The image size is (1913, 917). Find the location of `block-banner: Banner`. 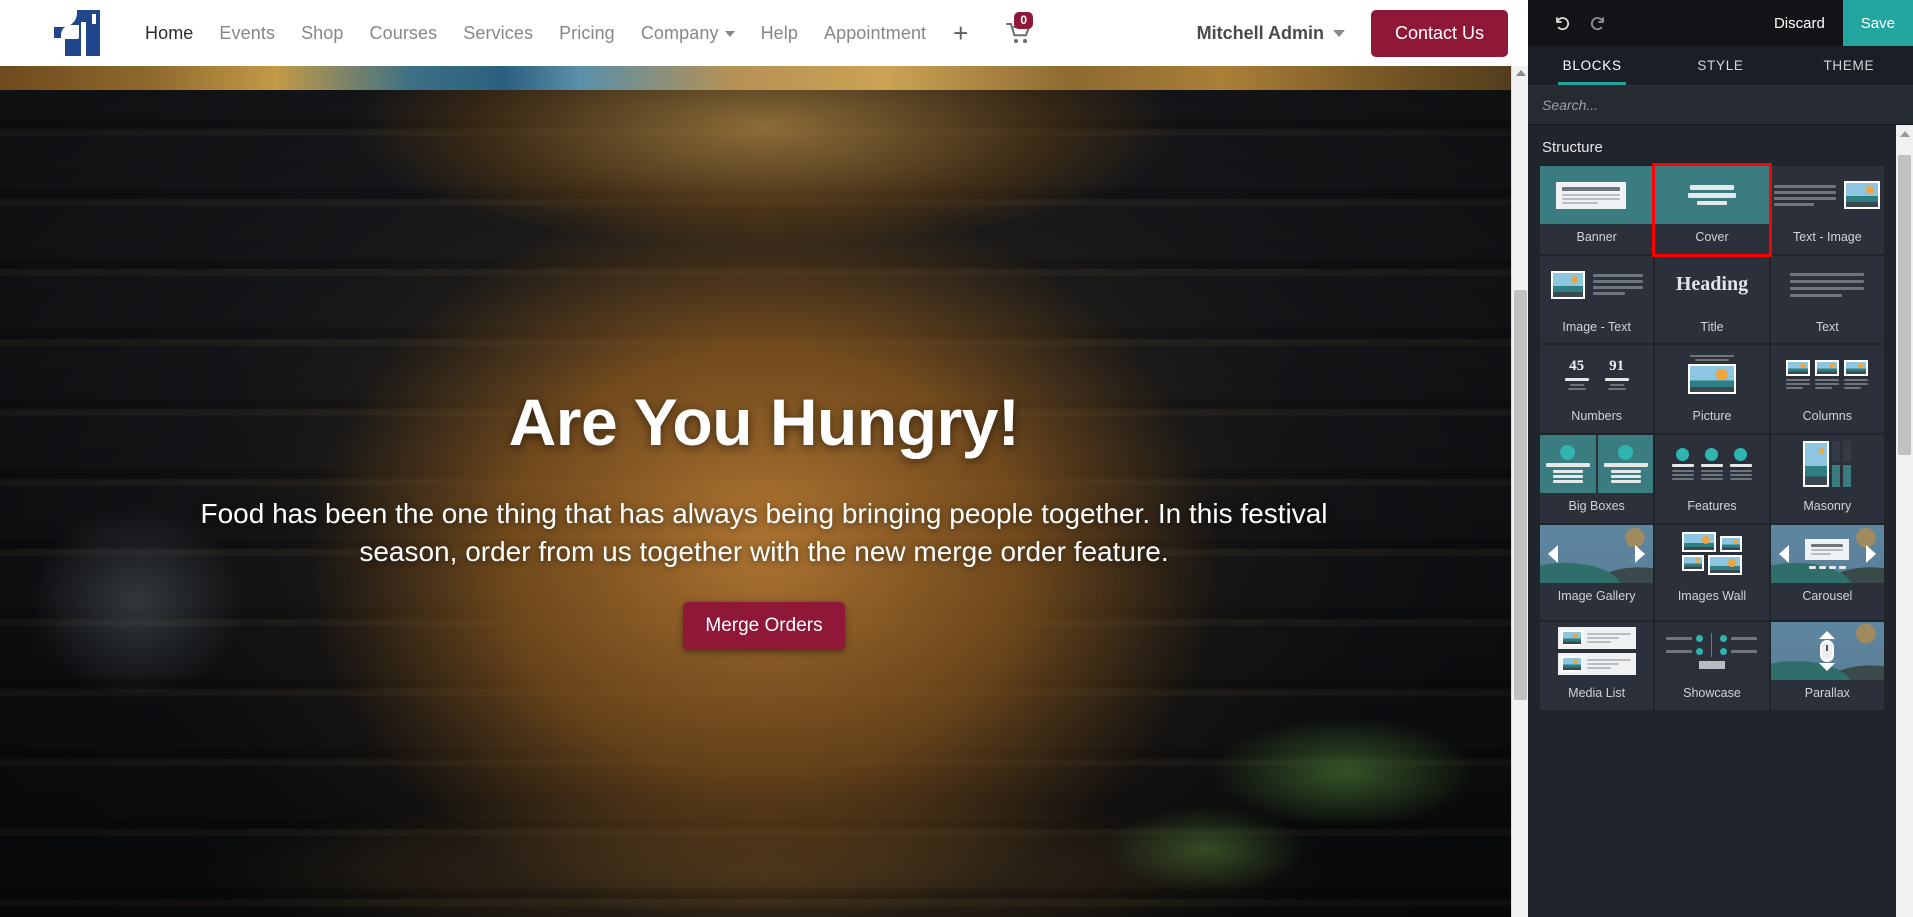

block-banner: Banner is located at coordinates (1597, 210).